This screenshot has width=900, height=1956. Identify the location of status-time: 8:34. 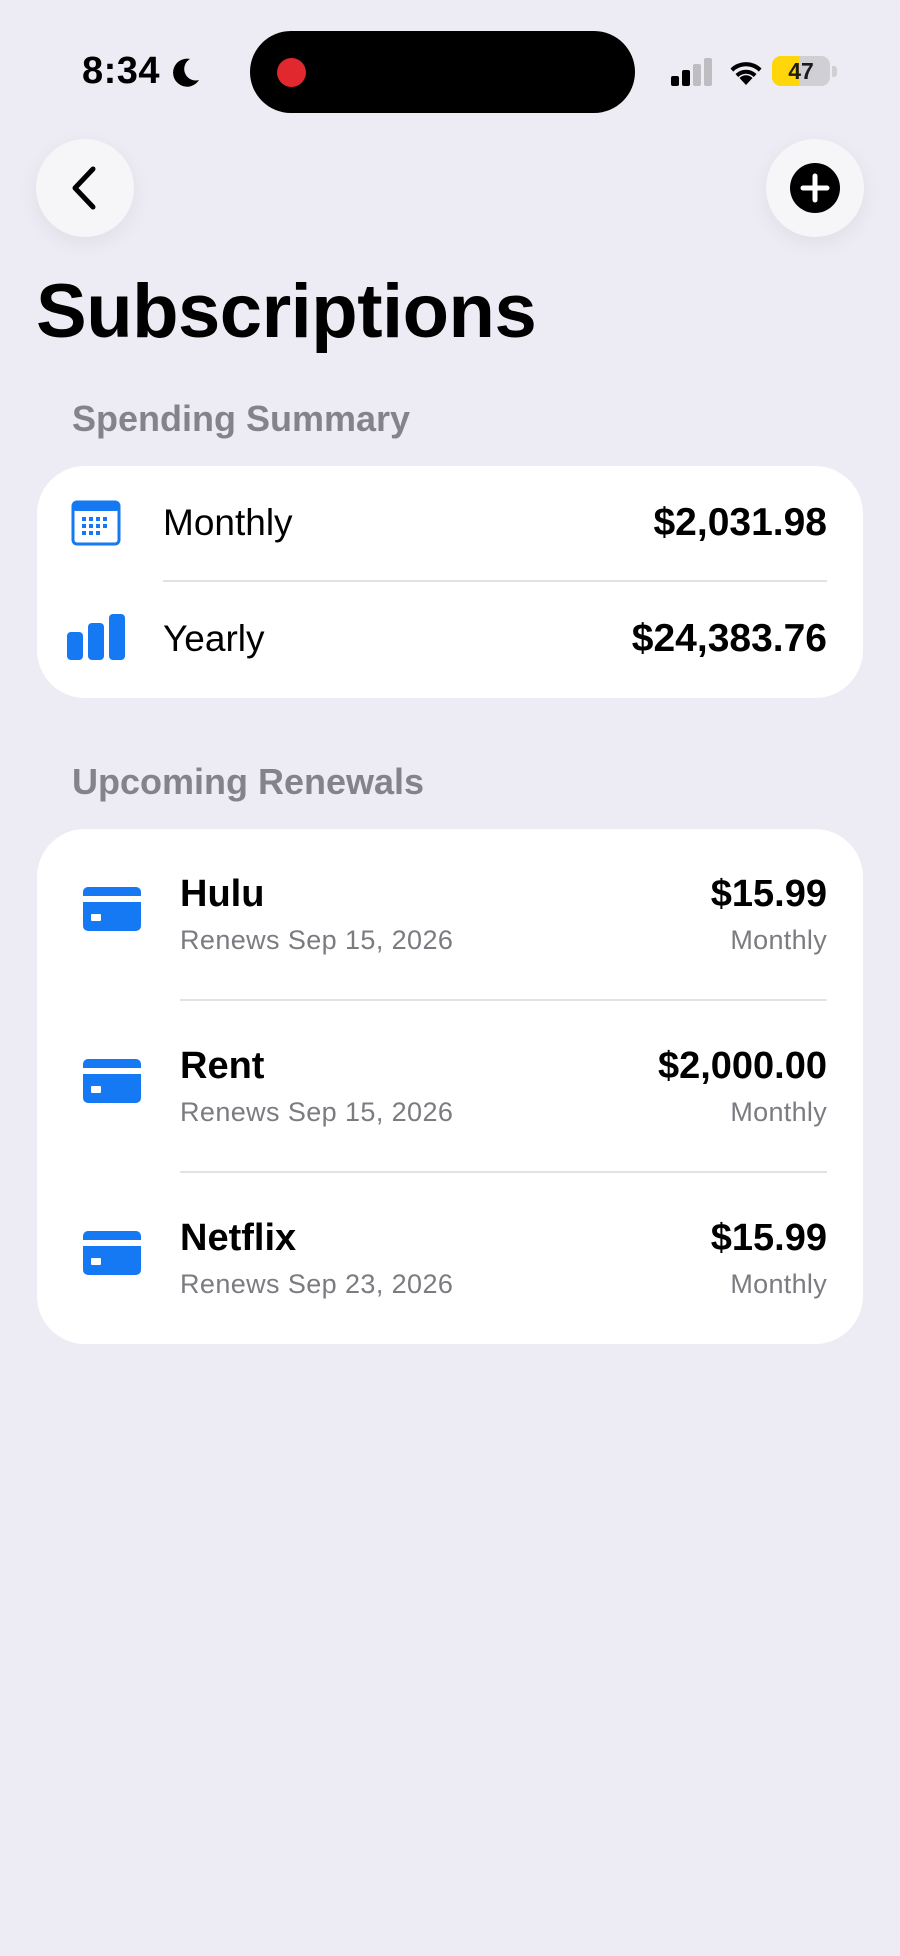
(121, 71).